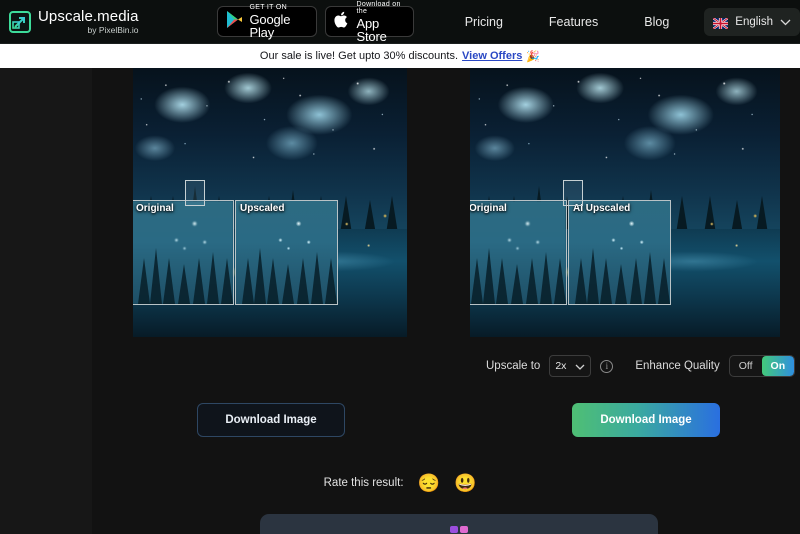 This screenshot has height=534, width=800. I want to click on uk-flag-icon, so click(720, 23).